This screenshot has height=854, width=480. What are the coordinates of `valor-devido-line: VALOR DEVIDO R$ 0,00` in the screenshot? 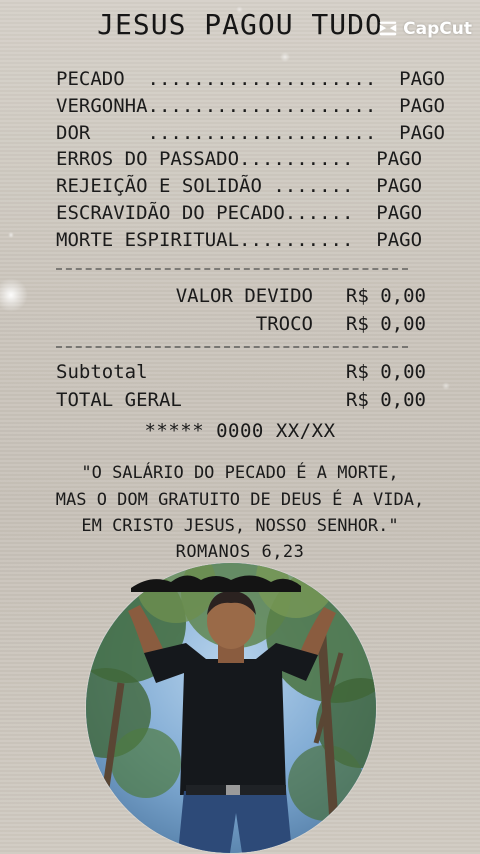 It's located at (241, 296).